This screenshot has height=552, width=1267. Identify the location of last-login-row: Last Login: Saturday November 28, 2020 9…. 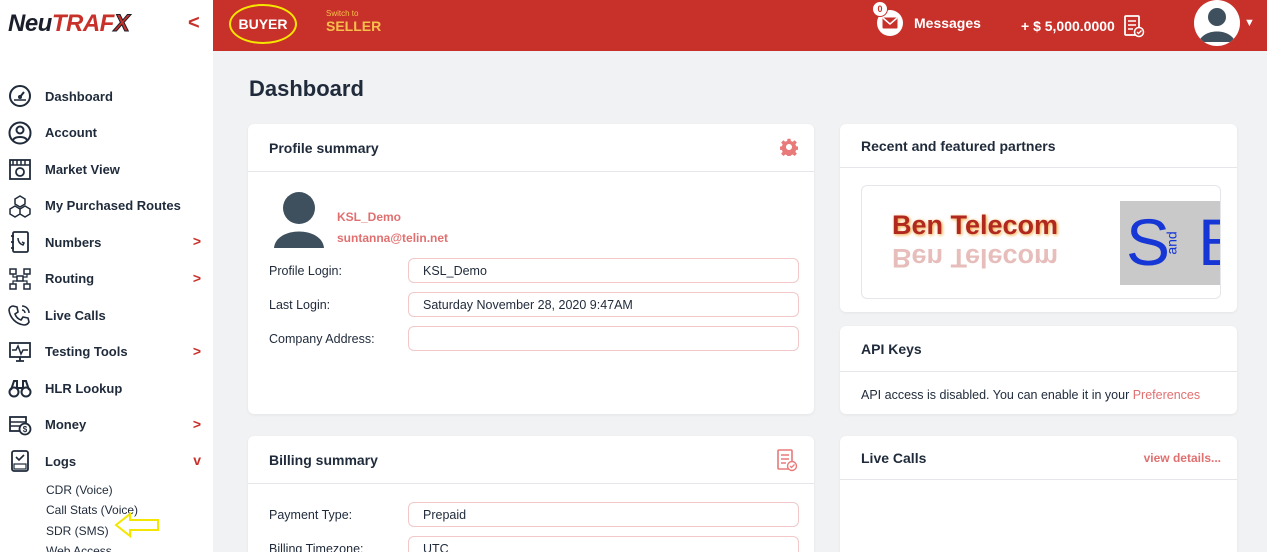
(534, 304).